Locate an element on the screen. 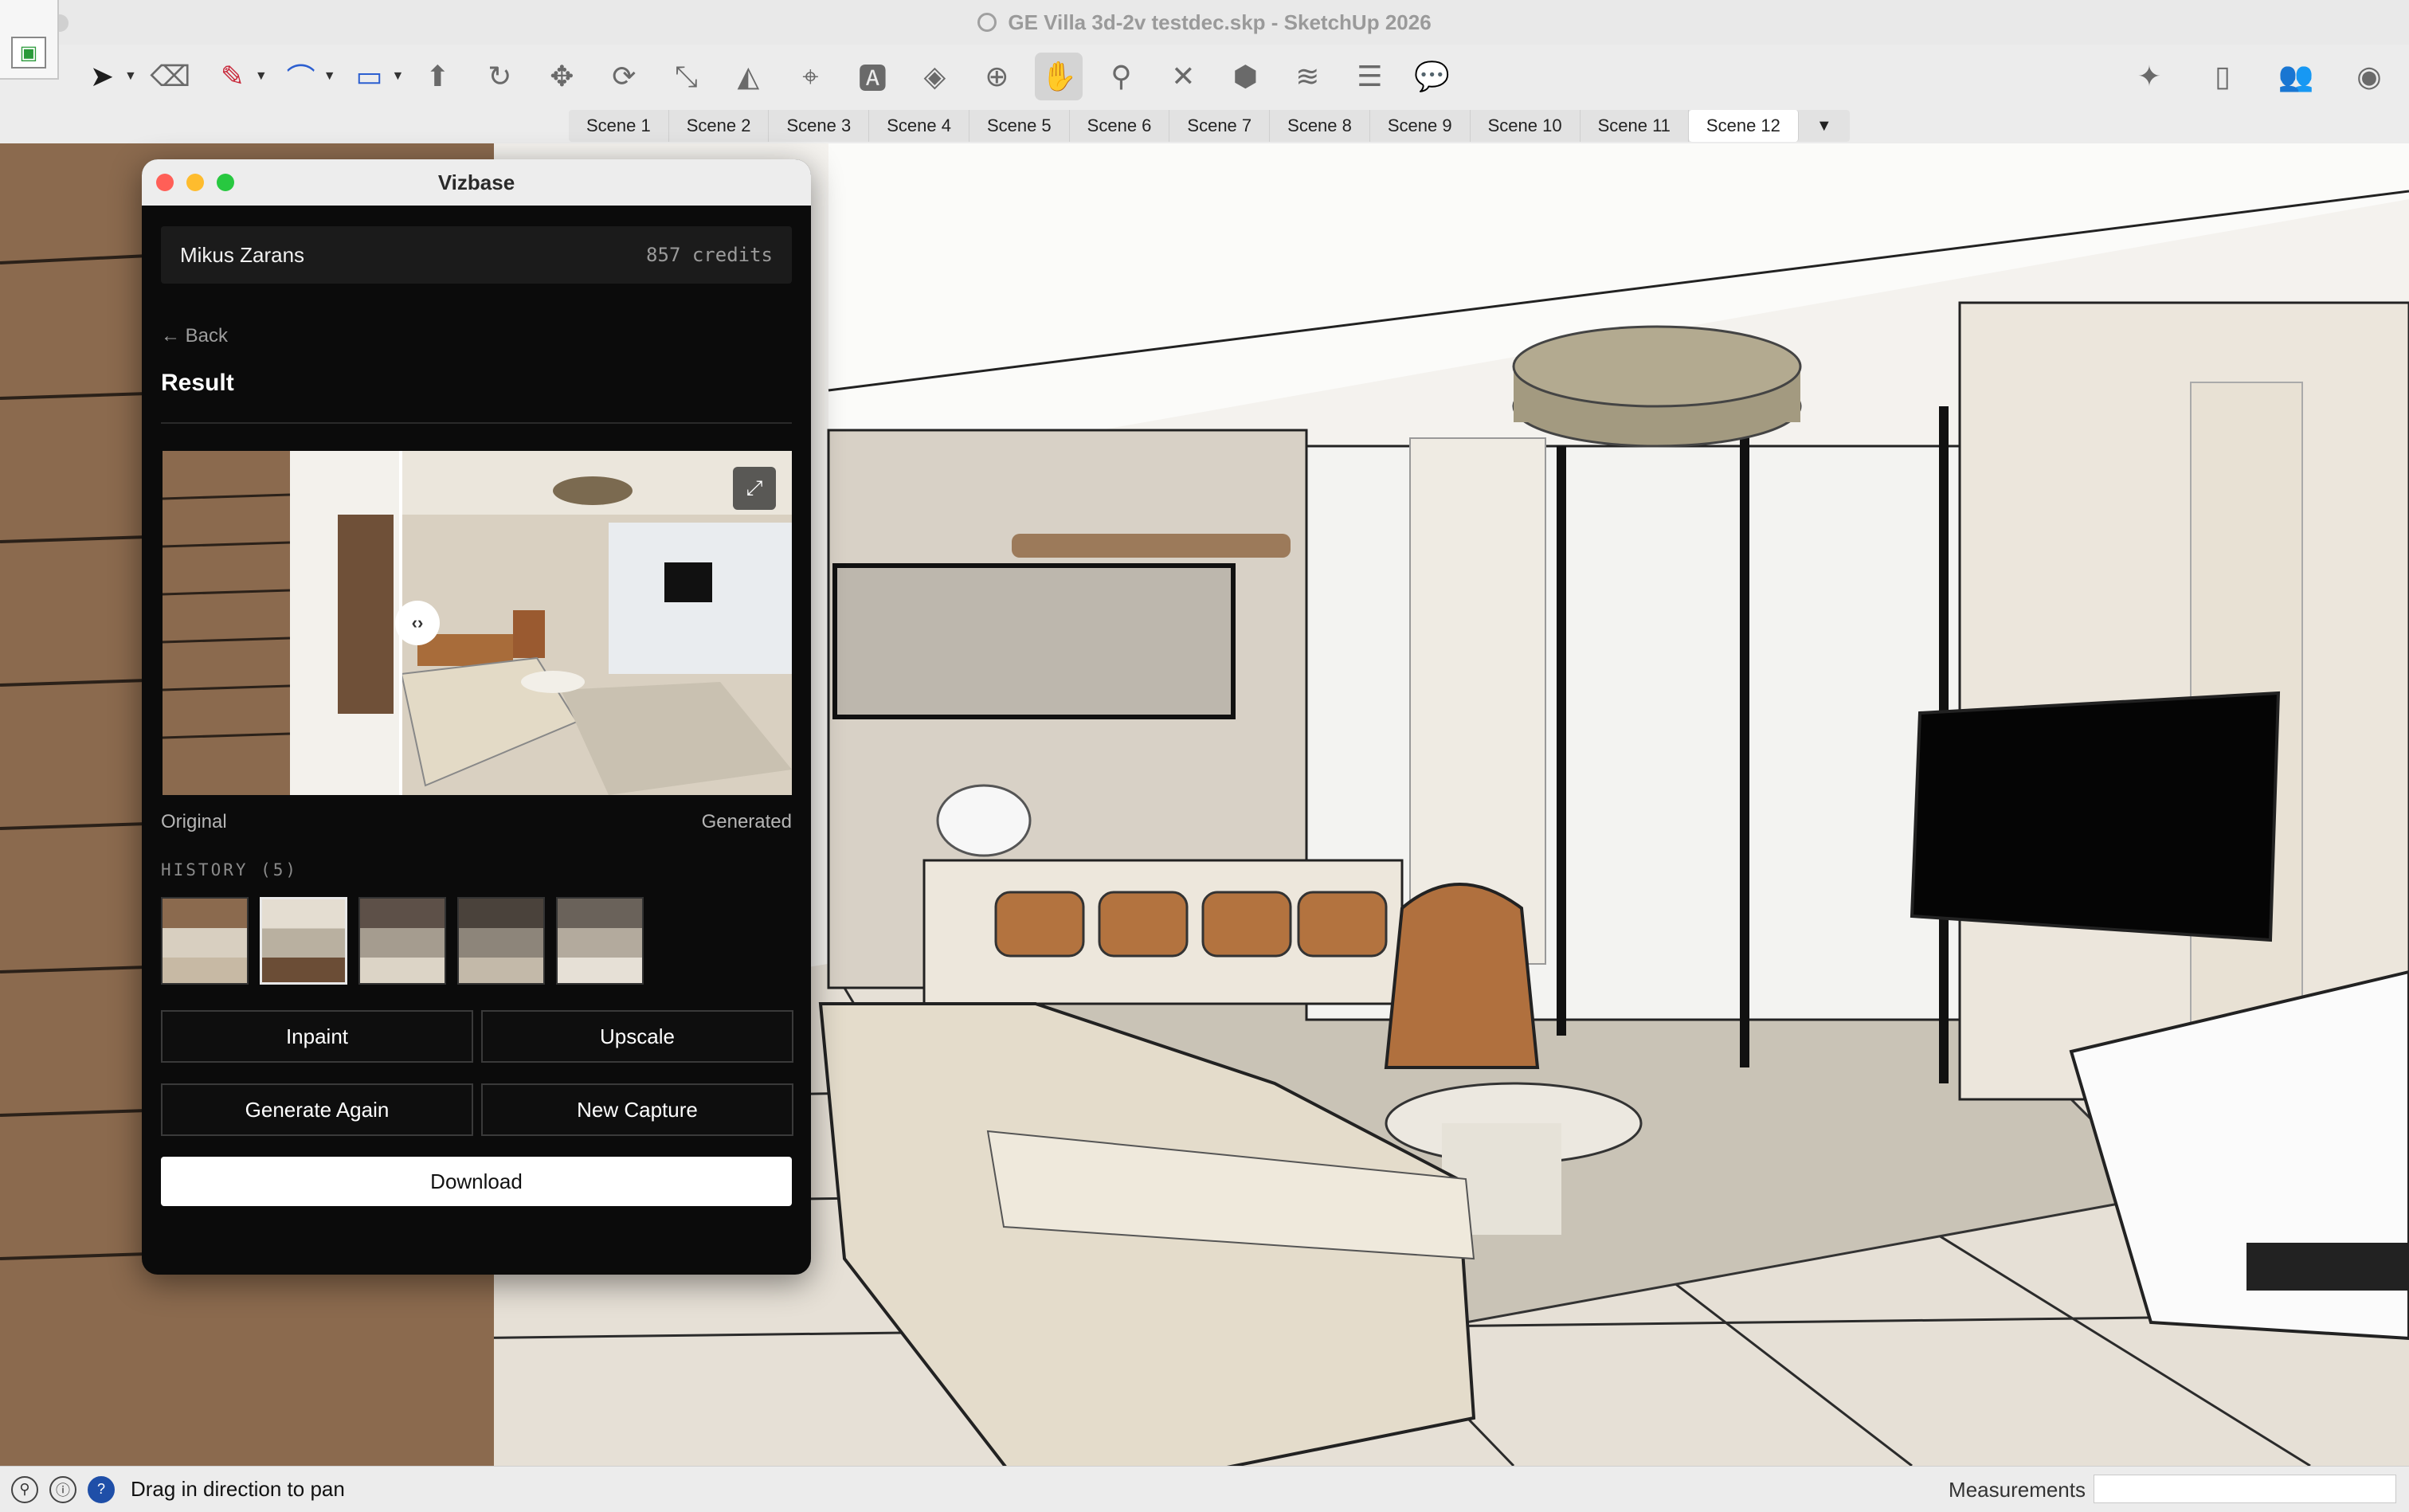 The width and height of the screenshot is (2409, 1512). component-tool: ⬢ is located at coordinates (1245, 77).